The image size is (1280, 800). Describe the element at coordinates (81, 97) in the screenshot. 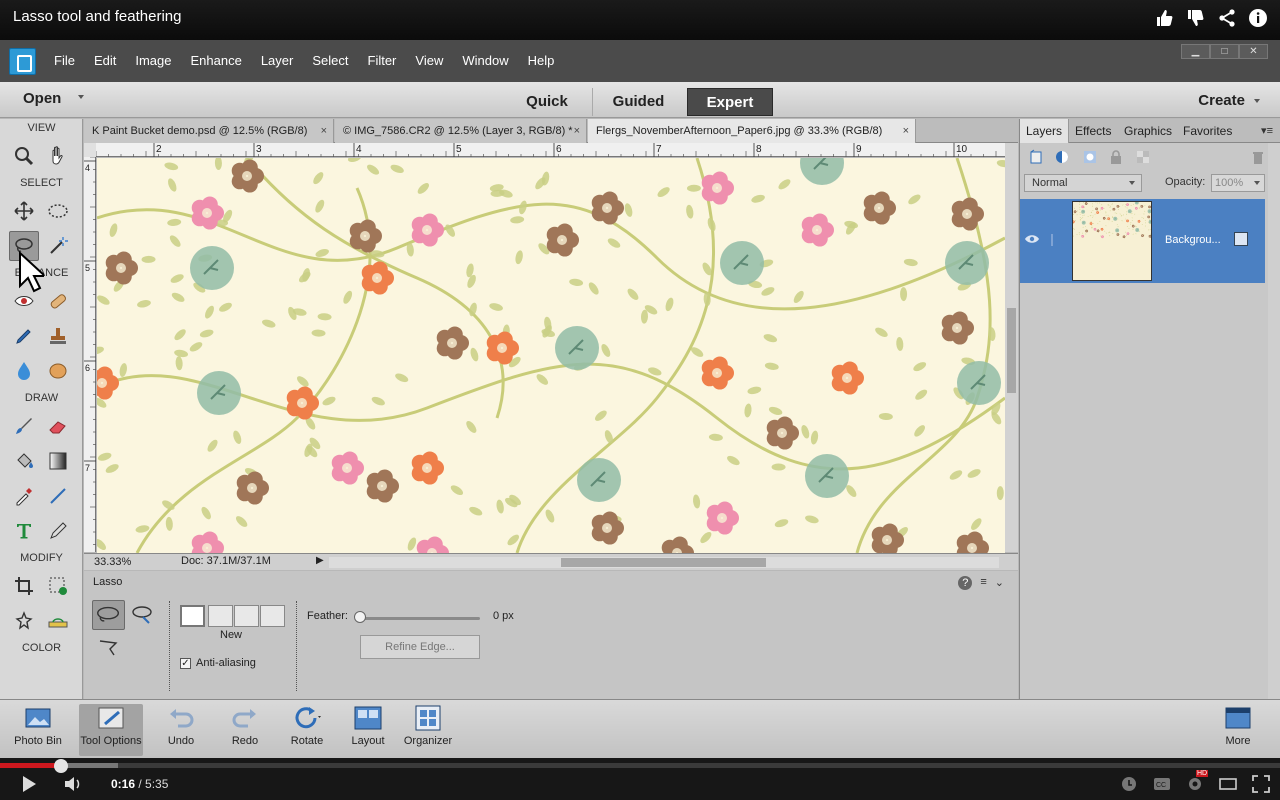

I see `open-dropdown-icon` at that location.